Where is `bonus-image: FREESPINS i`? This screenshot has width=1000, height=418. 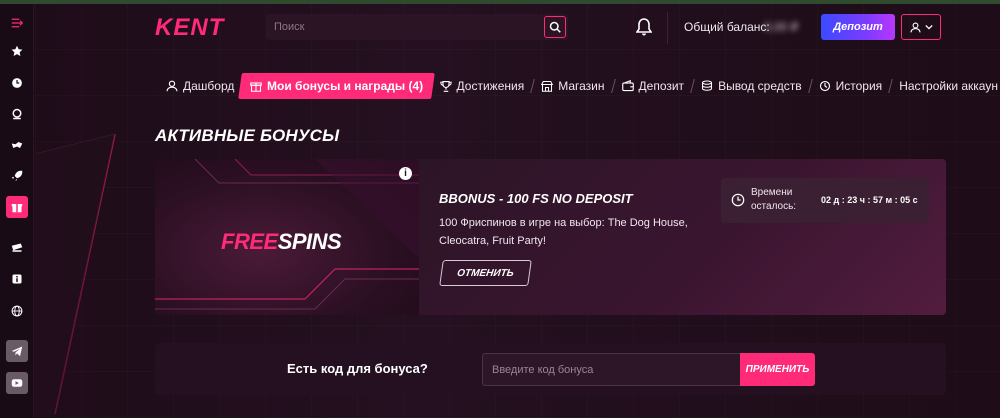
bonus-image: FREESPINS i is located at coordinates (287, 237).